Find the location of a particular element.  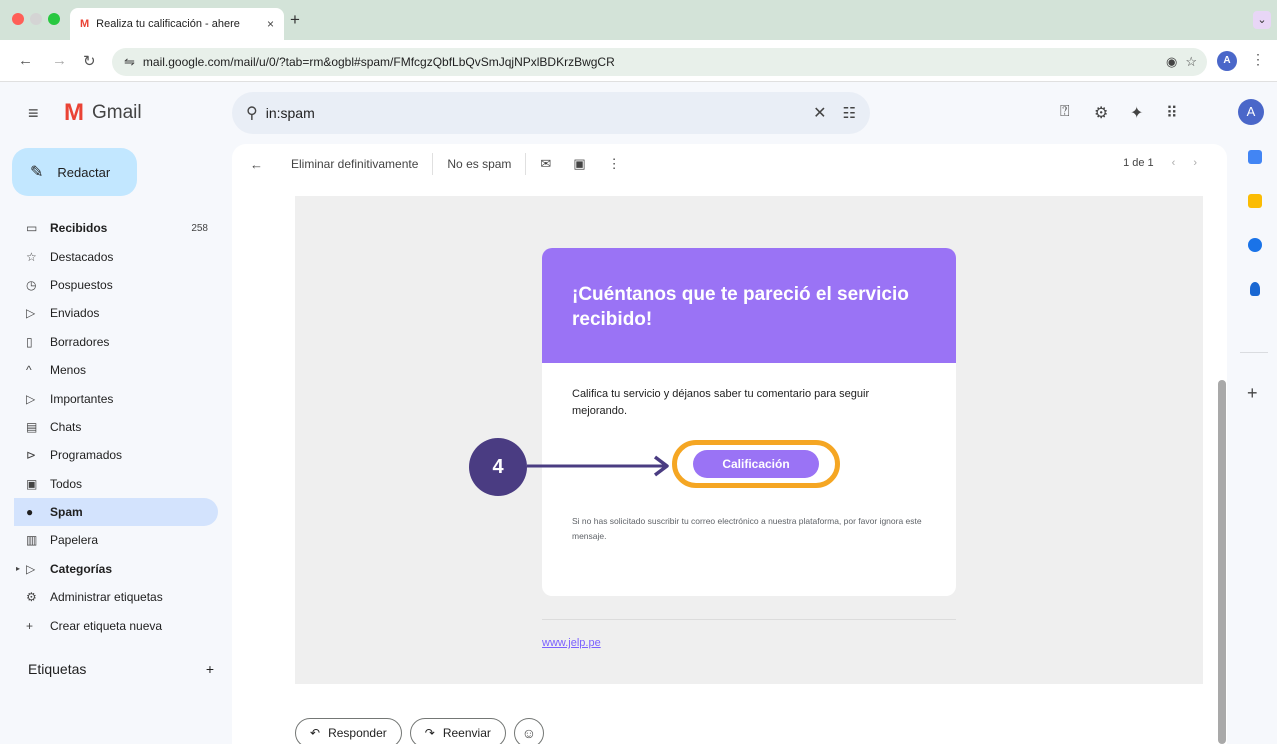

sidebar-item-label: Spam is located at coordinates (66, 512).